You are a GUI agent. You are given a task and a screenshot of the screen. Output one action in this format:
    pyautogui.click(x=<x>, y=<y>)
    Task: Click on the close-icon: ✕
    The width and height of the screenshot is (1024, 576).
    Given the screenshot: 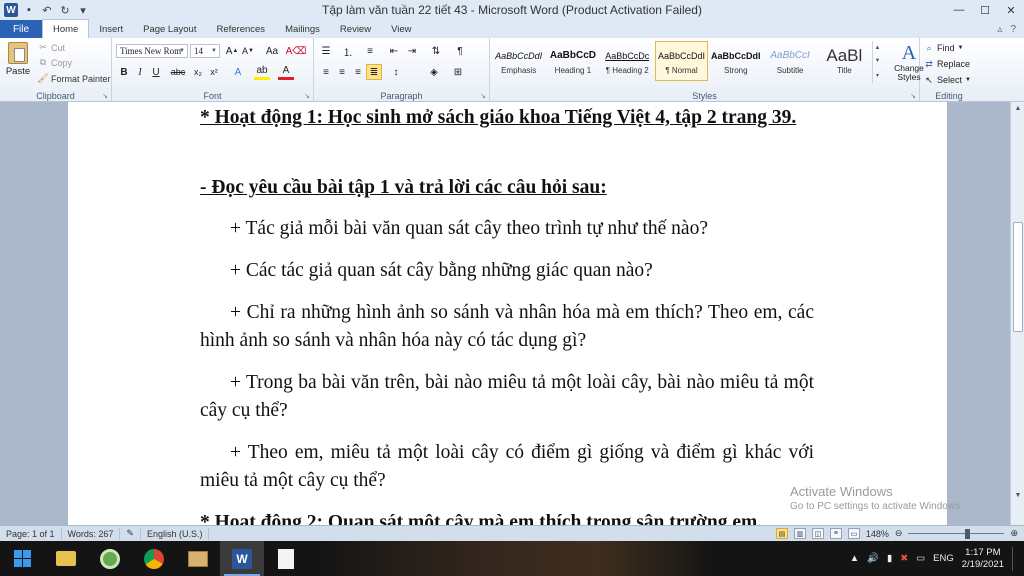 What is the action you would take?
    pyautogui.click(x=1011, y=10)
    